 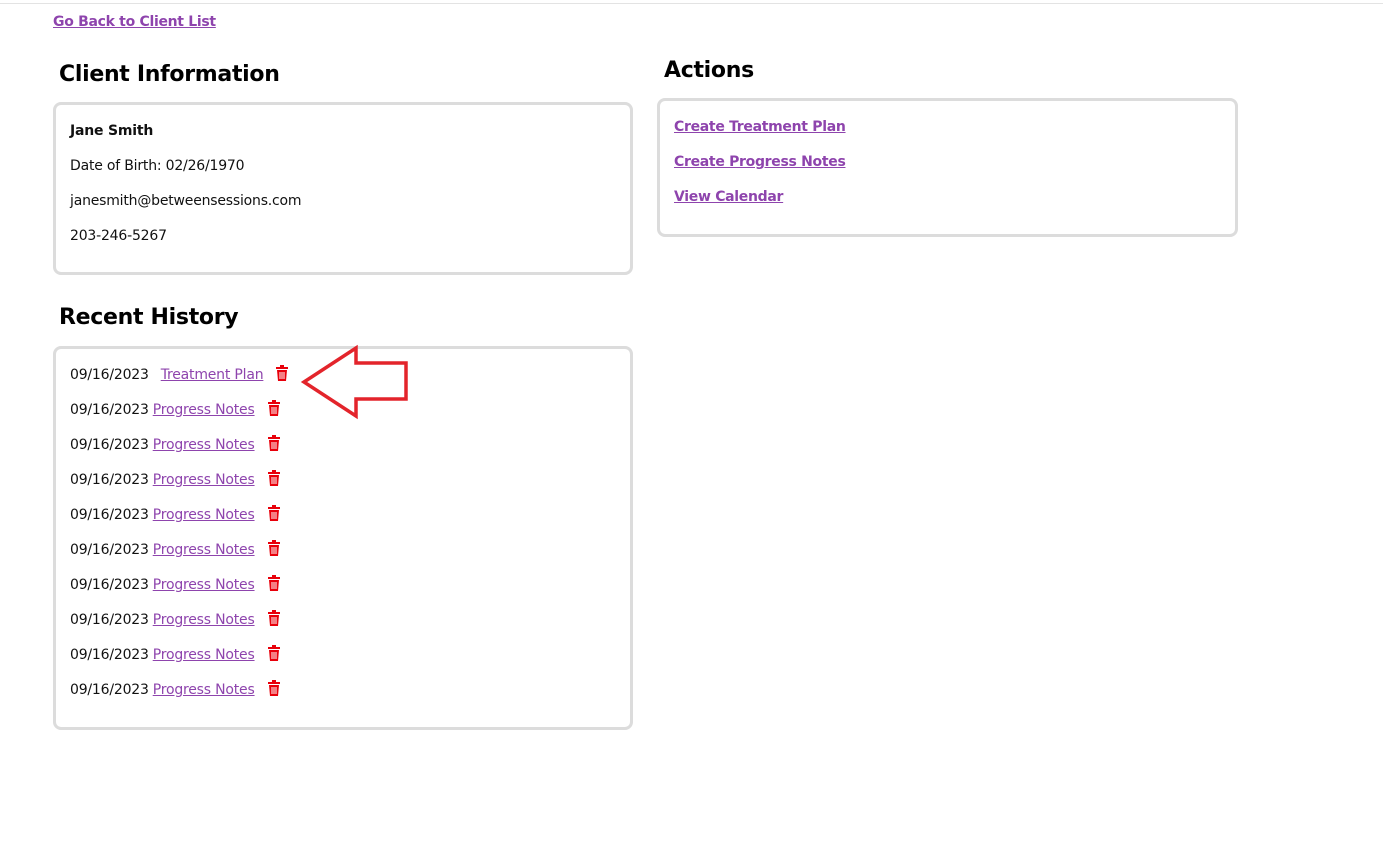 What do you see at coordinates (149, 317) in the screenshot?
I see `recent-history-title: Recent History` at bounding box center [149, 317].